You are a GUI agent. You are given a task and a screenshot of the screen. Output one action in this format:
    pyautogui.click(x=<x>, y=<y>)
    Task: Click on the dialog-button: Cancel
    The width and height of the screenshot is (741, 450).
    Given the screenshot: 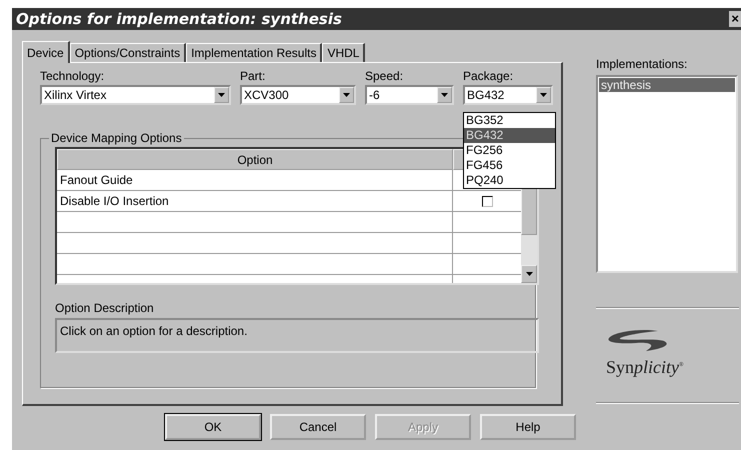 What is the action you would take?
    pyautogui.click(x=318, y=427)
    